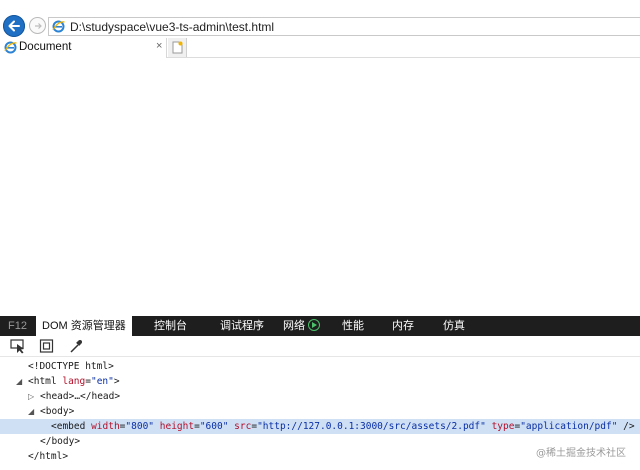 The height and width of the screenshot is (470, 640). Describe the element at coordinates (74, 381) in the screenshot. I see `html-open-tag: <html lang="en">` at that location.